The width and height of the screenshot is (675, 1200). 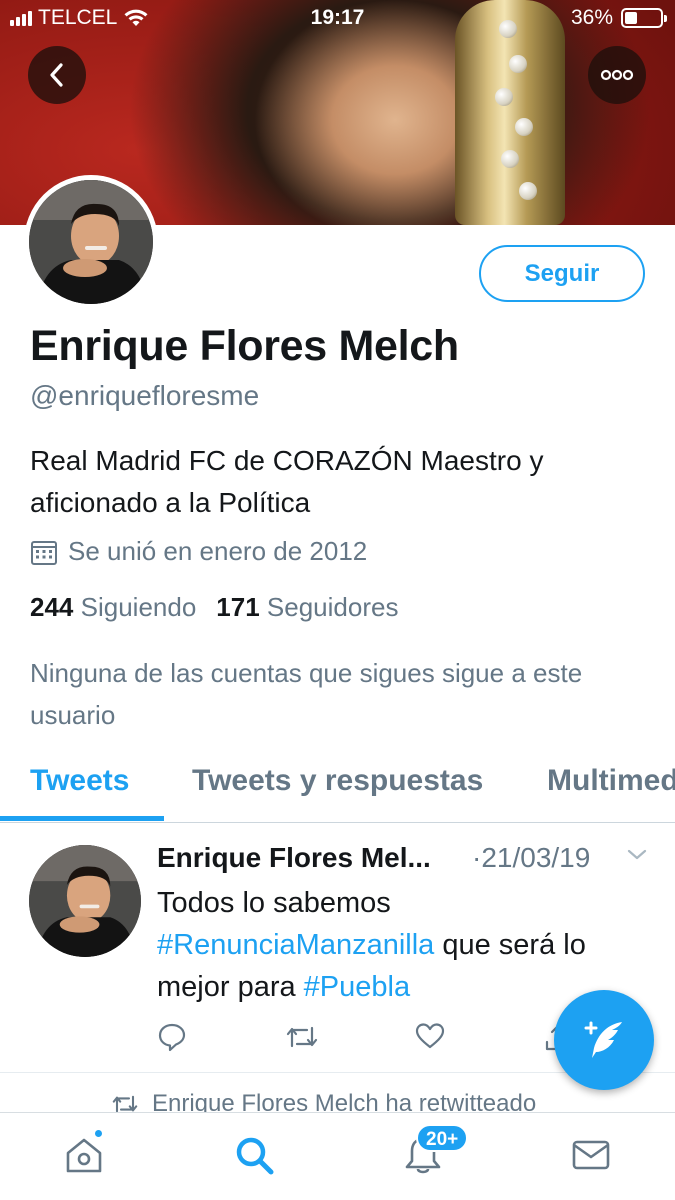 I want to click on retweet-button, so click(x=302, y=1039).